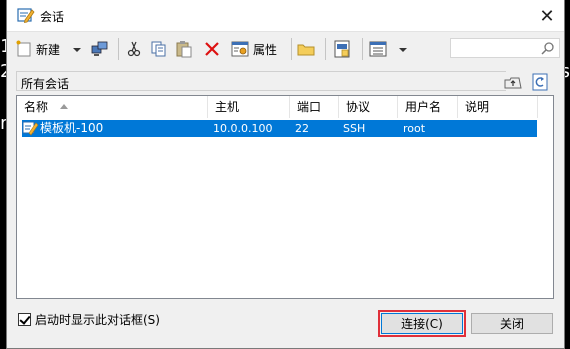 The height and width of the screenshot is (349, 570). What do you see at coordinates (354, 128) in the screenshot?
I see `session-protocol: SSH` at bounding box center [354, 128].